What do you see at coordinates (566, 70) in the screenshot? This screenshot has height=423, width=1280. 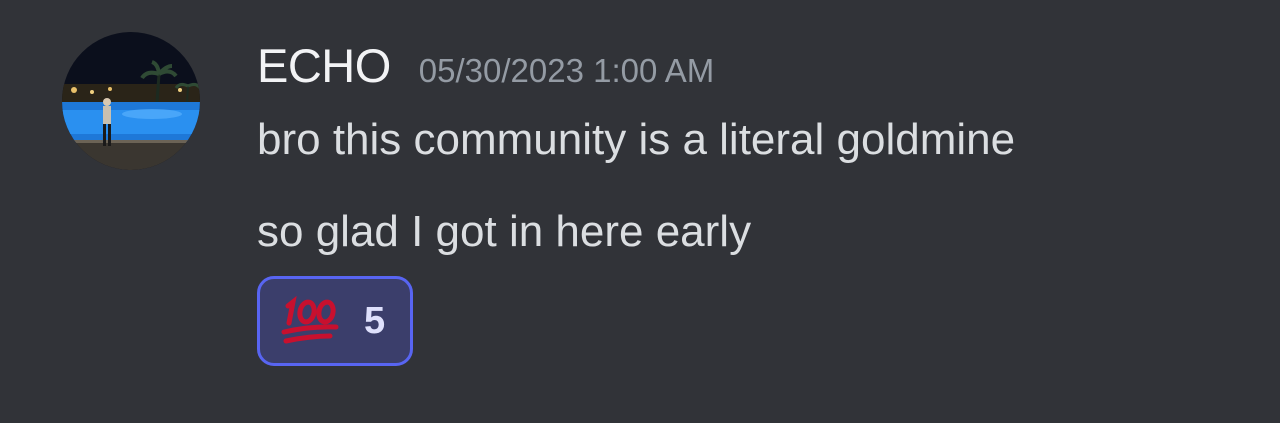 I see `timestamp: 05/30/2023 1:00 AM` at bounding box center [566, 70].